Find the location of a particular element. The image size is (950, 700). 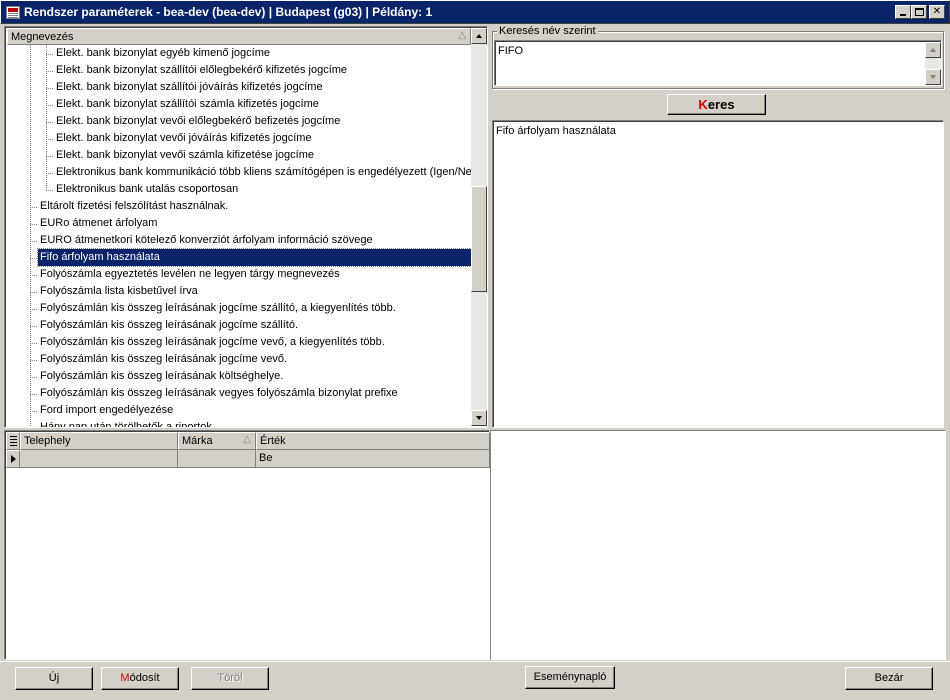

tree-item: EURo átmenet árfolyam is located at coordinates (98, 223).